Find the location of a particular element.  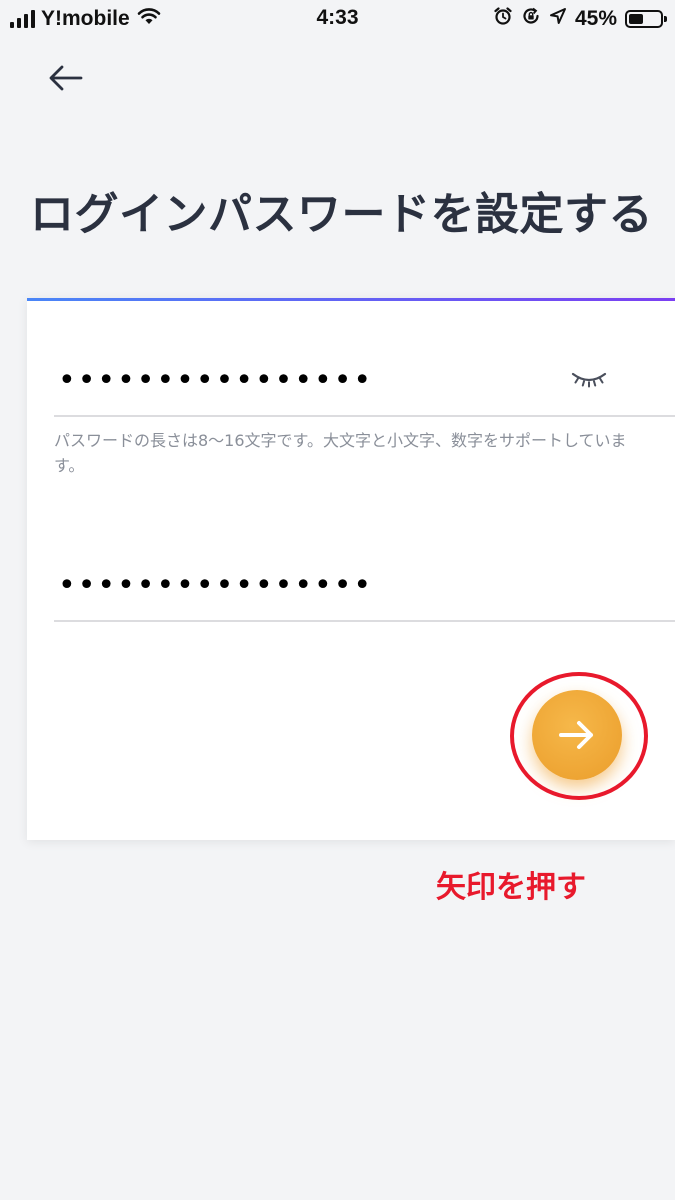

alarm-icon is located at coordinates (503, 19).